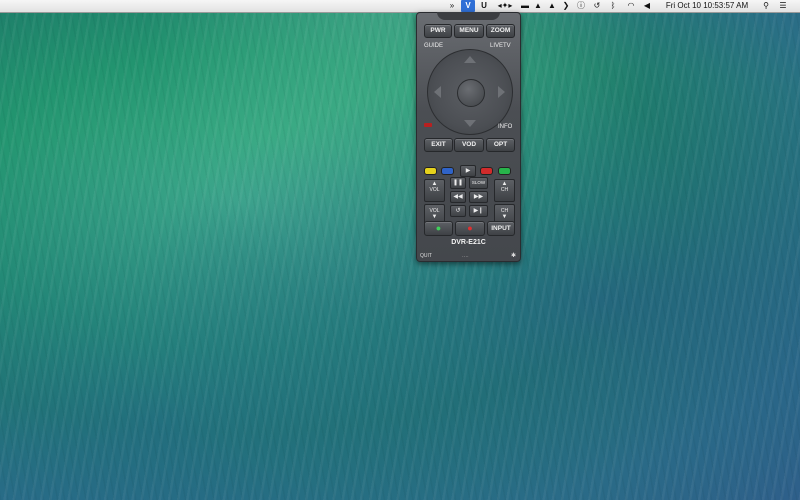 Image resolution: width=800 pixels, height=500 pixels. Describe the element at coordinates (458, 183) in the screenshot. I see `pause-icon: ❚❚` at that location.